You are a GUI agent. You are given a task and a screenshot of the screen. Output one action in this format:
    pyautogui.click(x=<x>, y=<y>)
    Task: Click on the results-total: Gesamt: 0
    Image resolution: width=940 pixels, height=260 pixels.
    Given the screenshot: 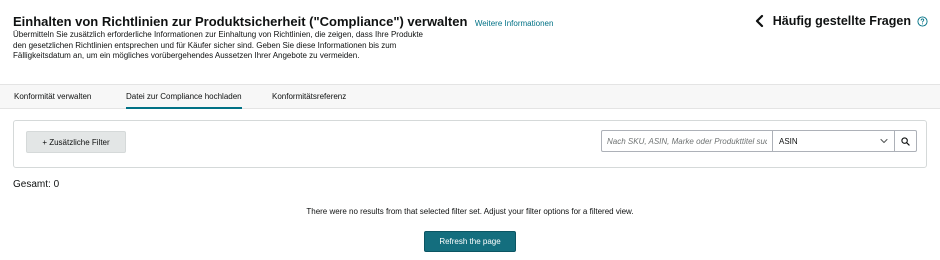 What is the action you would take?
    pyautogui.click(x=36, y=184)
    